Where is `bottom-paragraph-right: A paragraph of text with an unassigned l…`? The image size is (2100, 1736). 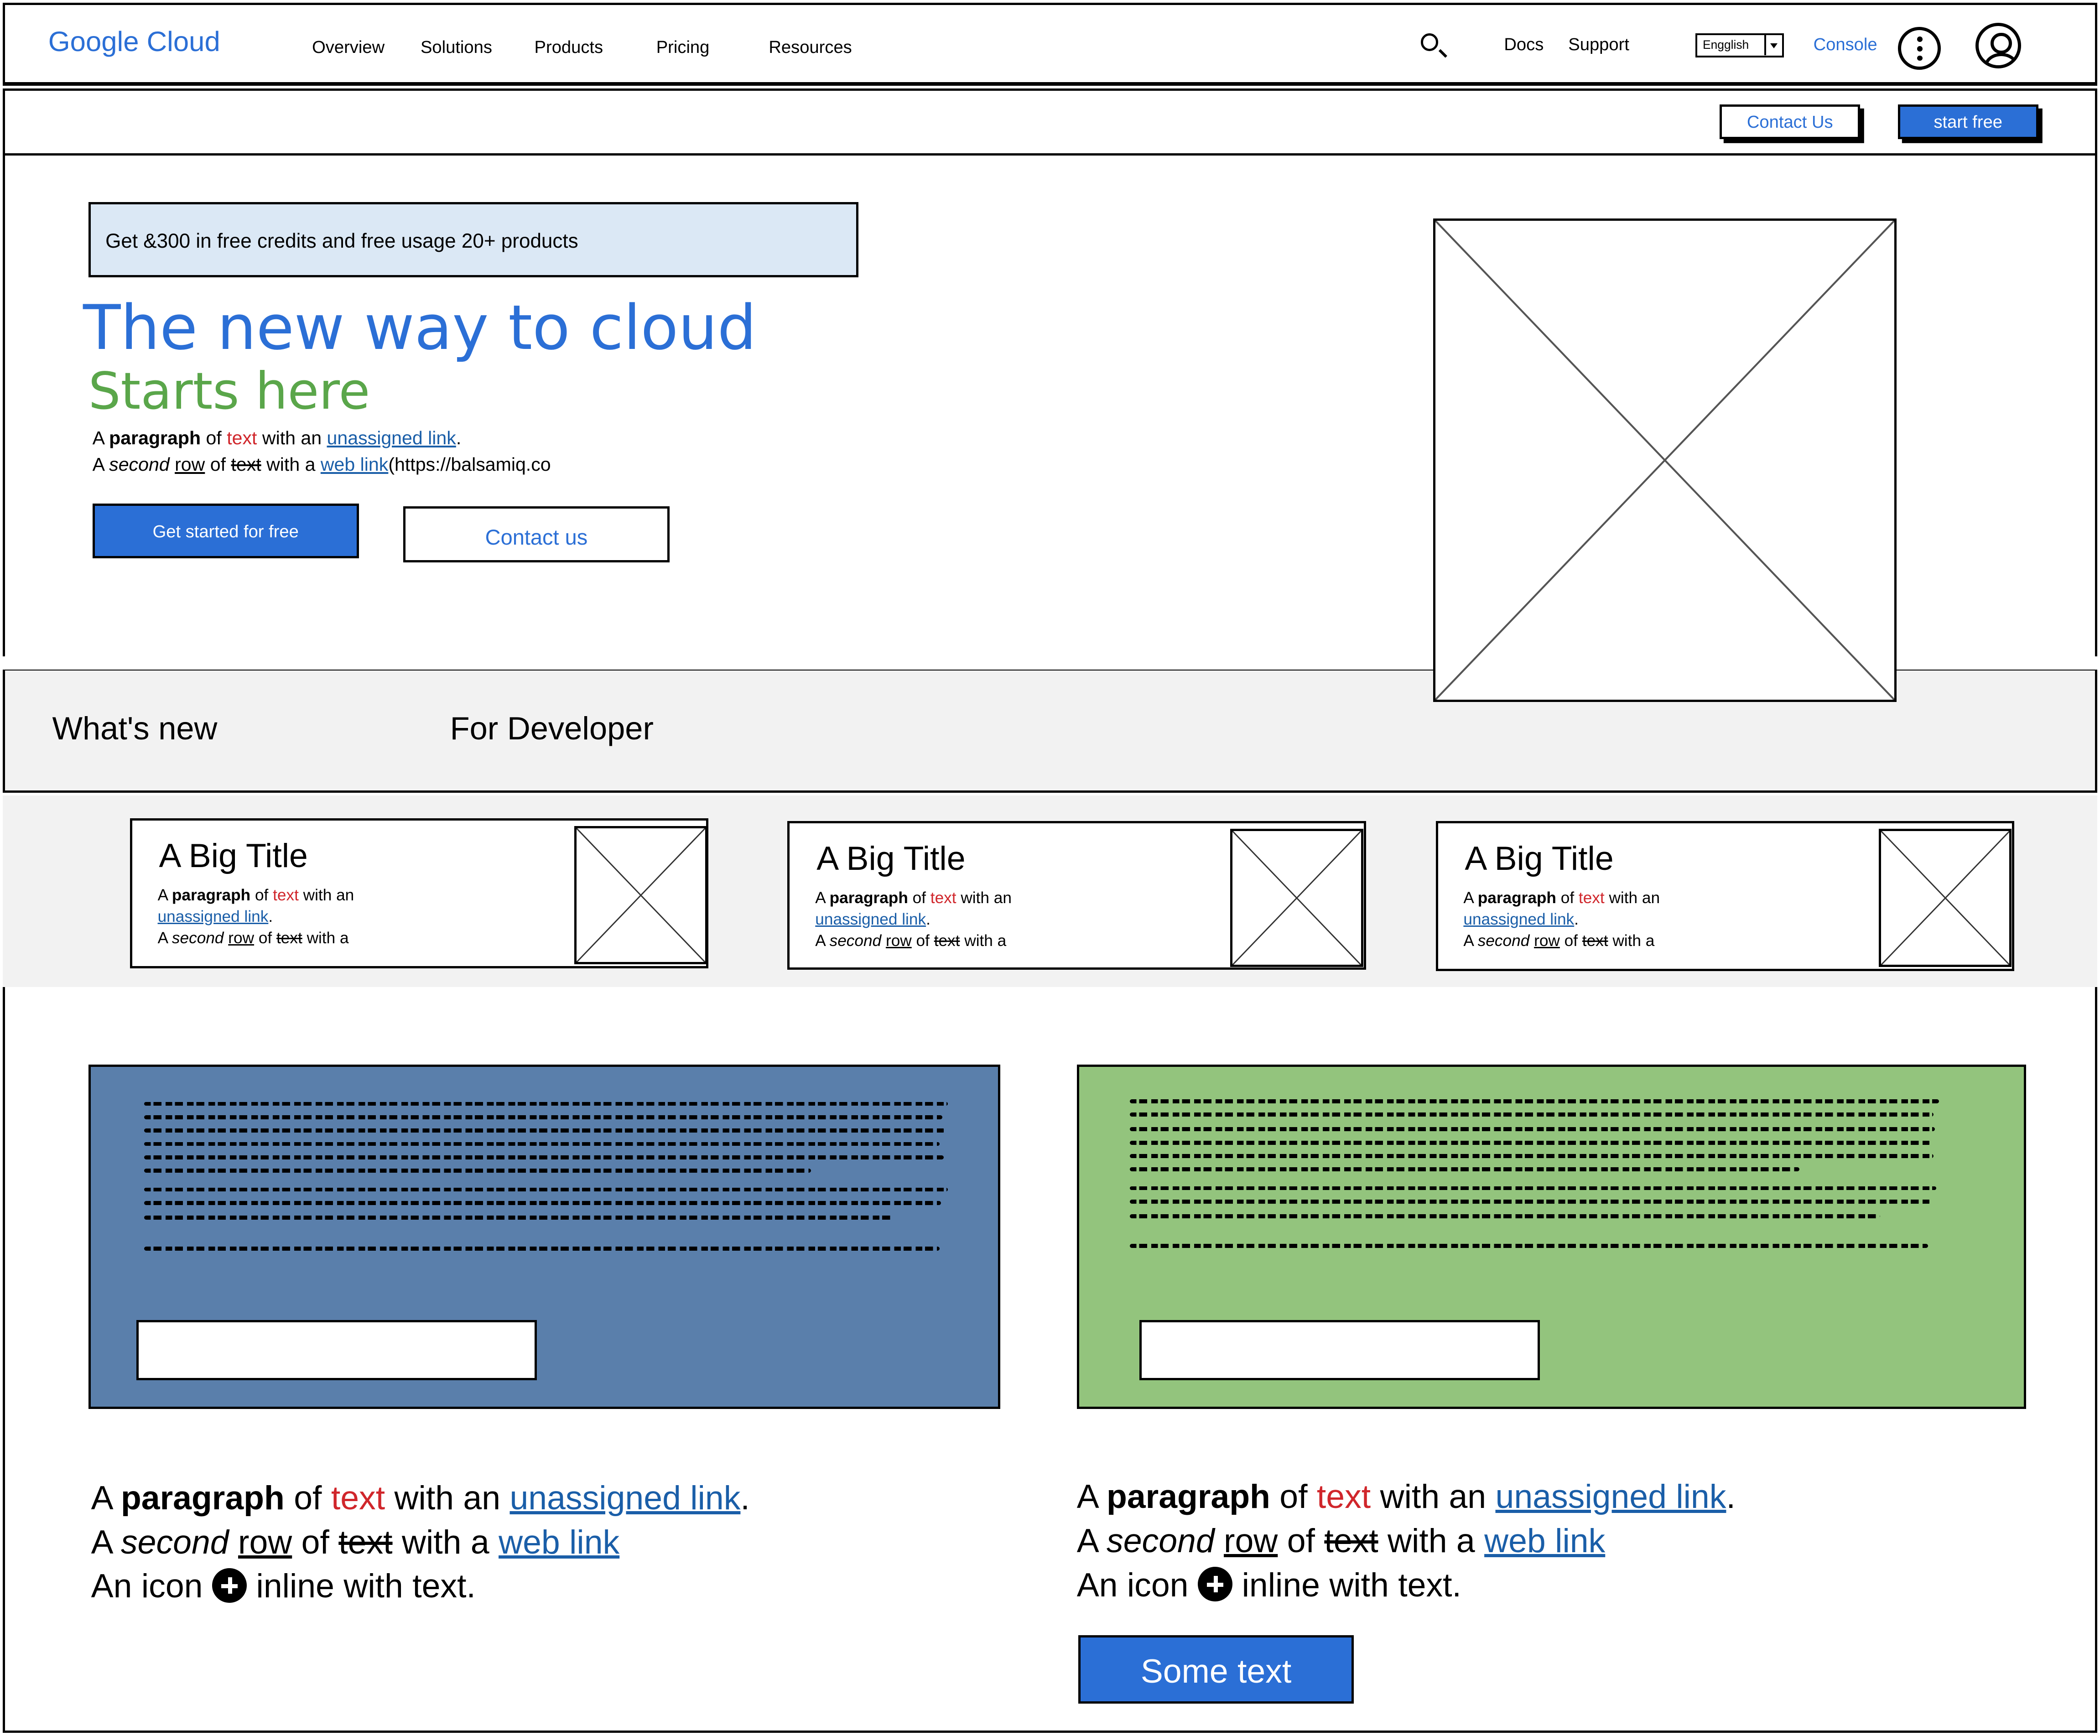 bottom-paragraph-right: A paragraph of text with an unassigned l… is located at coordinates (1406, 1540).